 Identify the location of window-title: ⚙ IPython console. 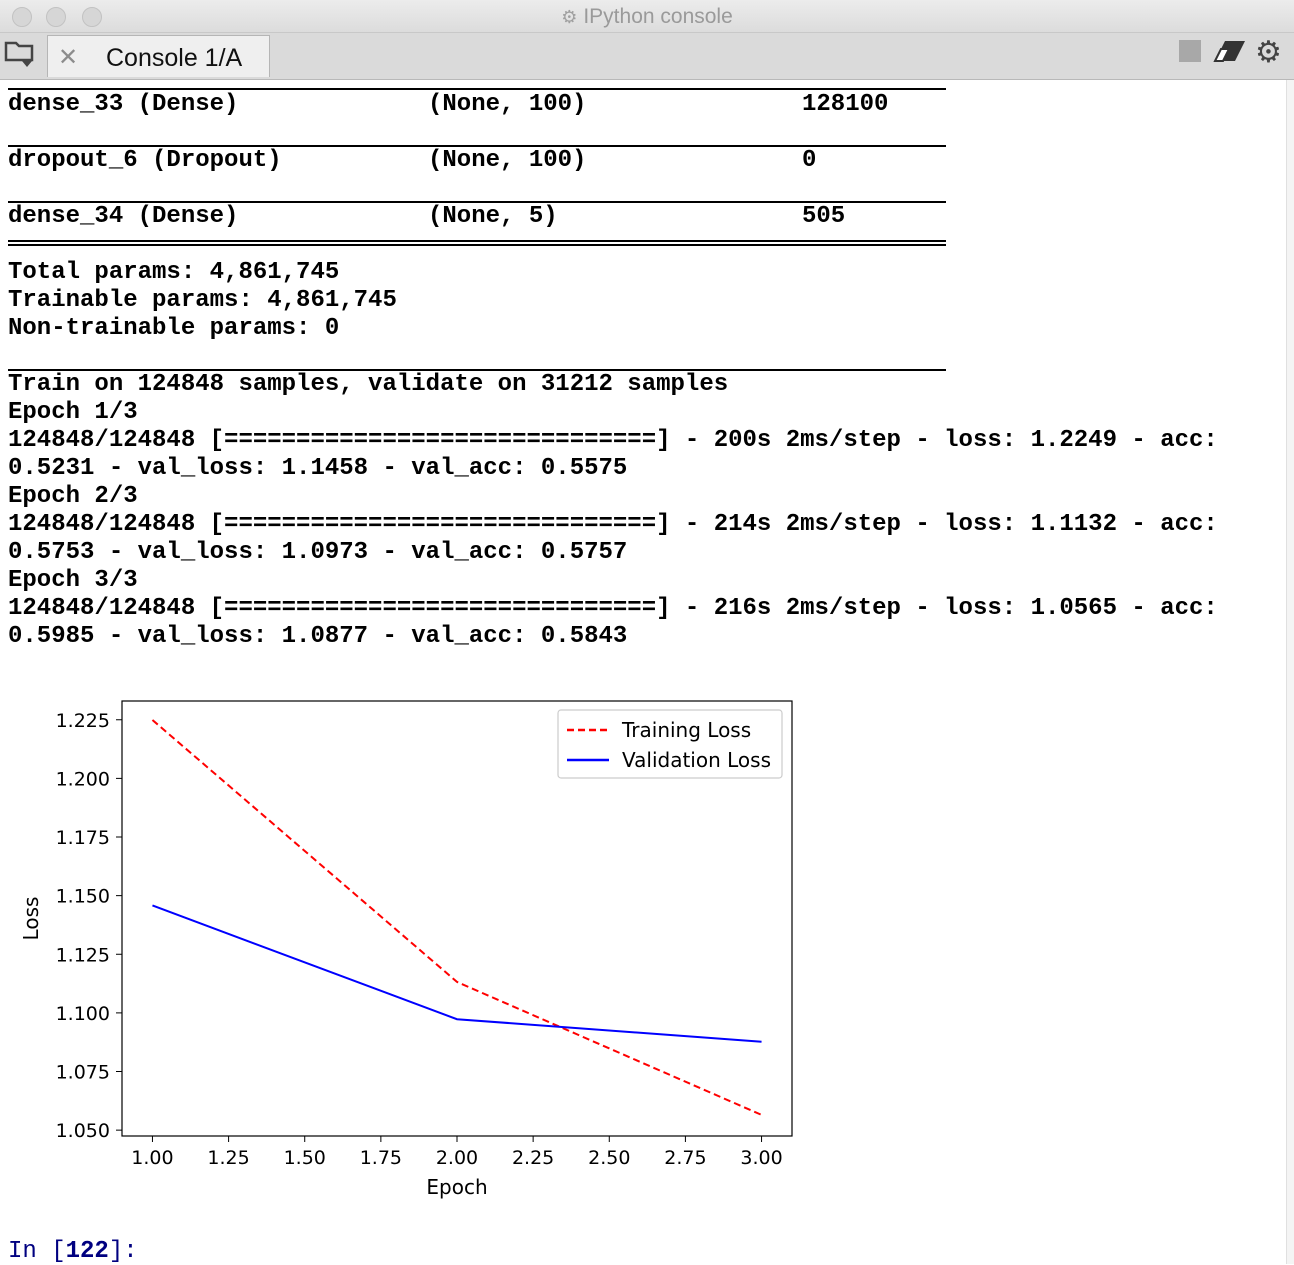
(647, 16).